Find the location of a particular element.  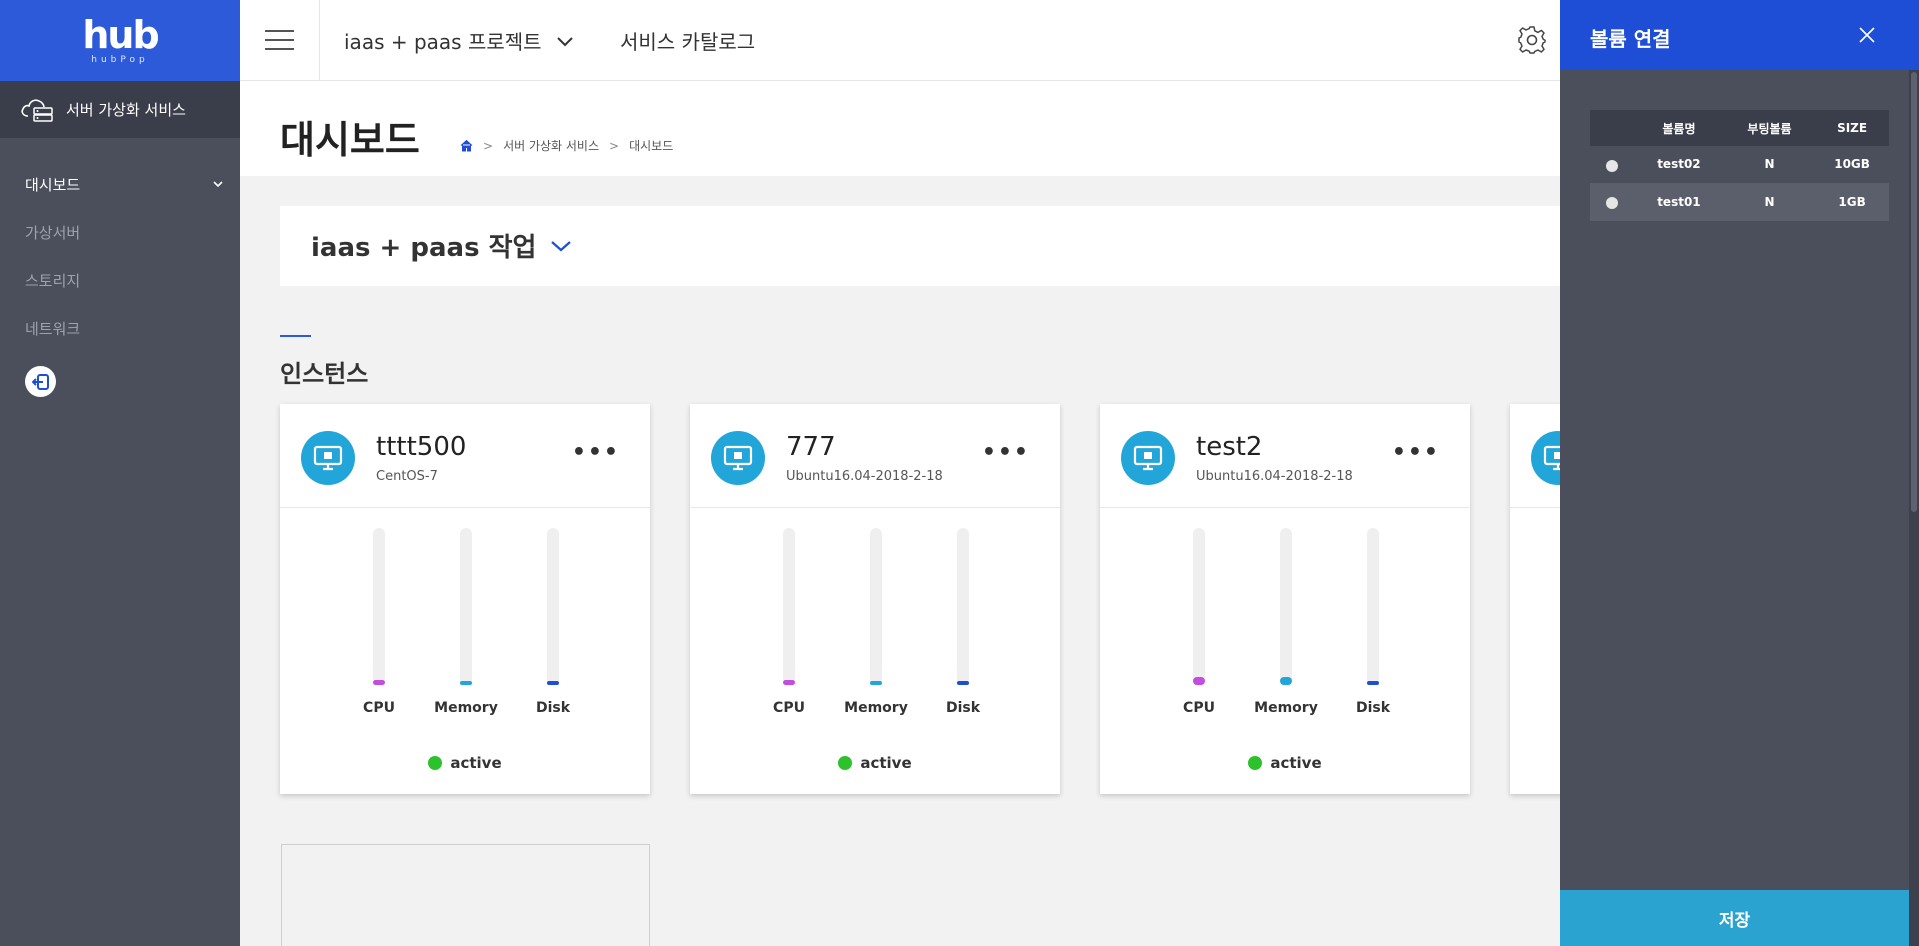

instances-section-title: 인스턴스 is located at coordinates (324, 374).